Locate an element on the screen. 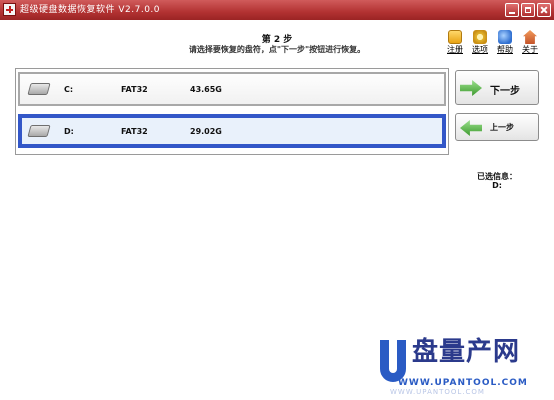 This screenshot has height=400, width=554. drive-row-c: C: FAT32 43.65G is located at coordinates (232, 89).